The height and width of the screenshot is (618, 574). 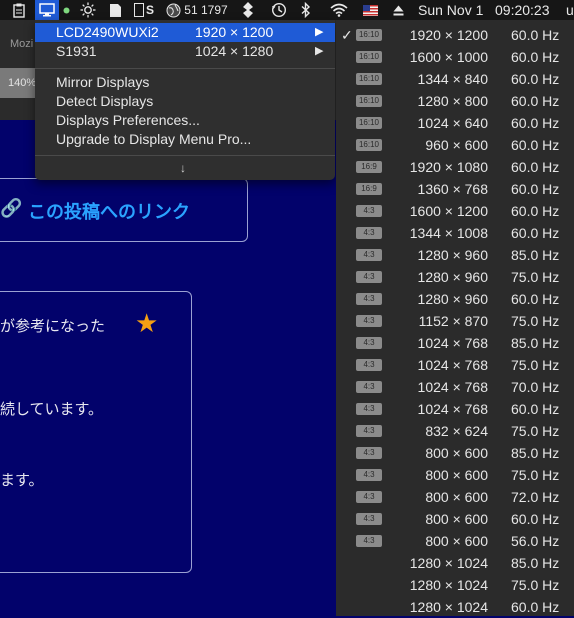 What do you see at coordinates (144, 10) in the screenshot?
I see `s-menu-item: S` at bounding box center [144, 10].